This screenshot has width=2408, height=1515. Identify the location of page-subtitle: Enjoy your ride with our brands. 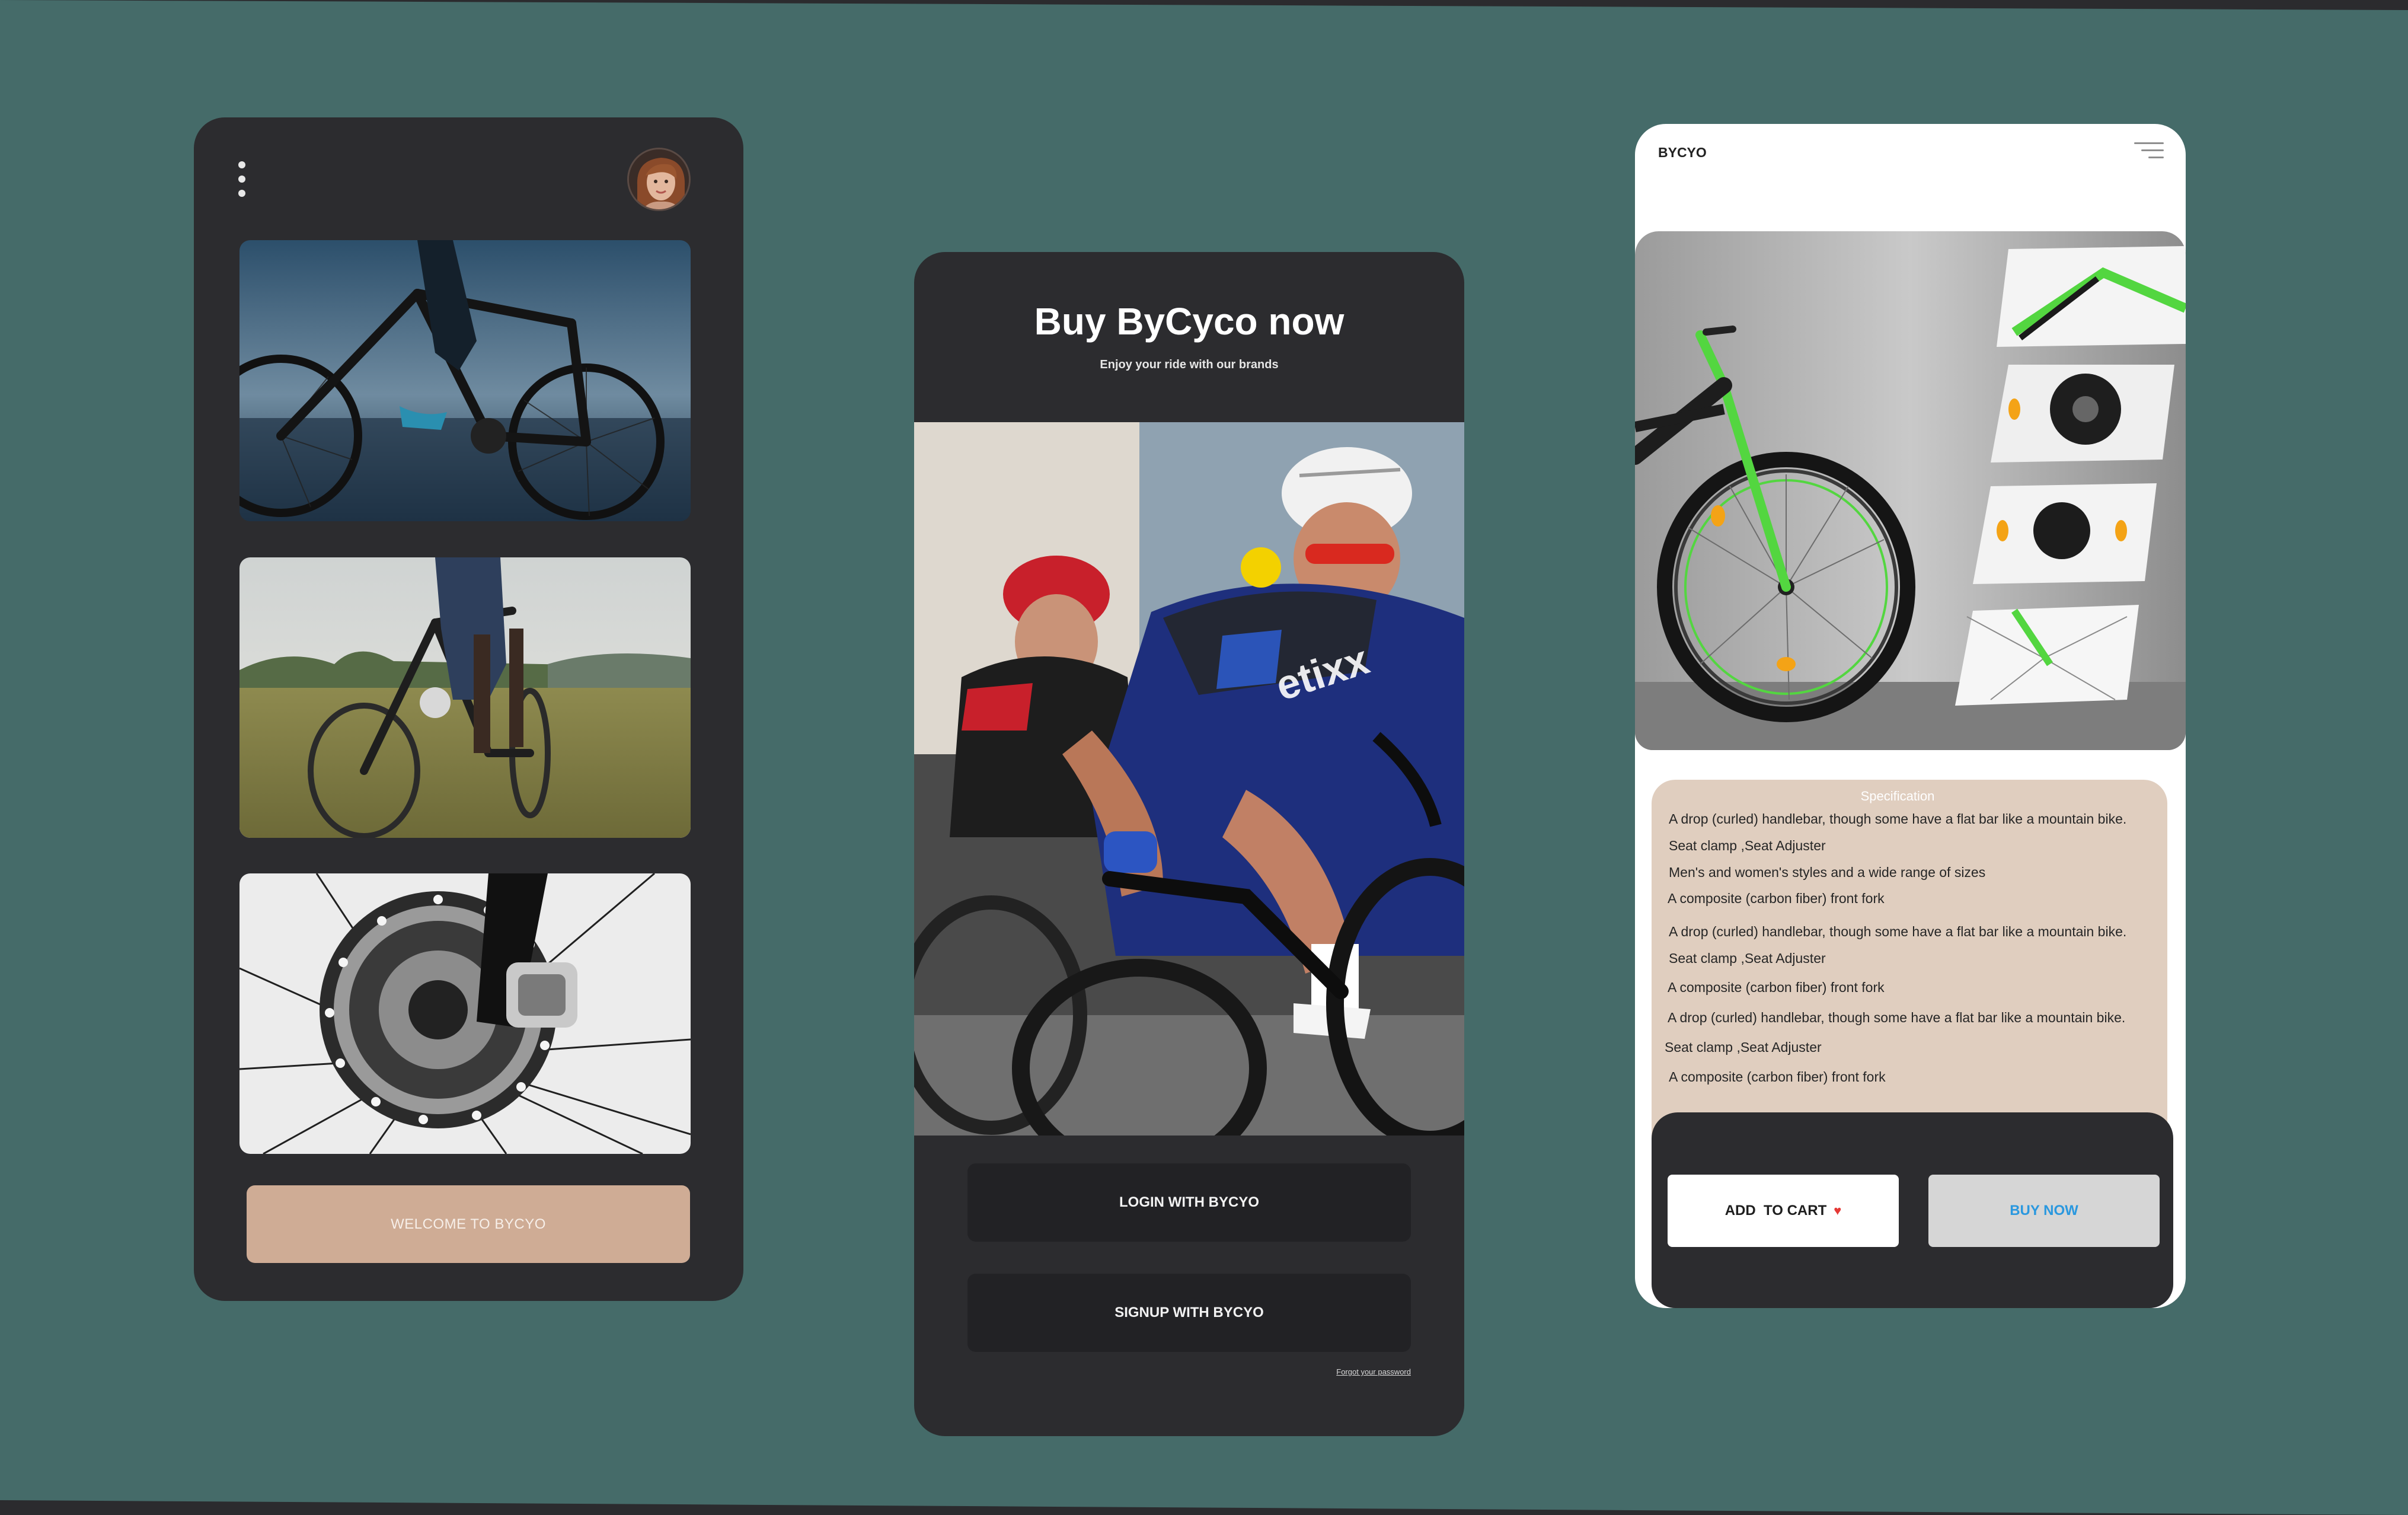
(1189, 365).